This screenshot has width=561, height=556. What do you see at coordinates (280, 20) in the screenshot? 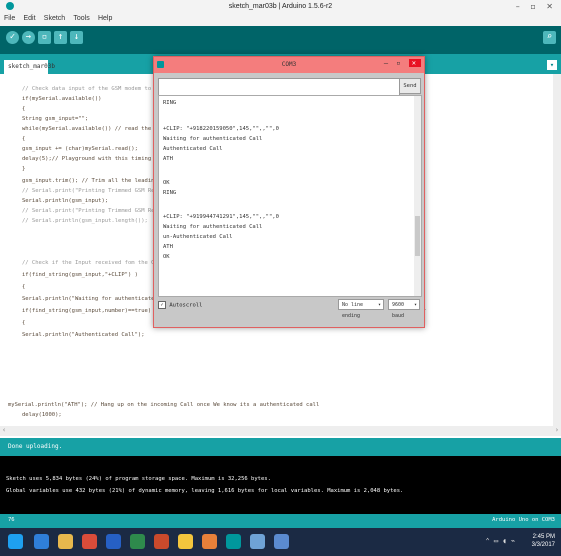
I see `menubar: File Edit Sketch Tools Help` at bounding box center [280, 20].